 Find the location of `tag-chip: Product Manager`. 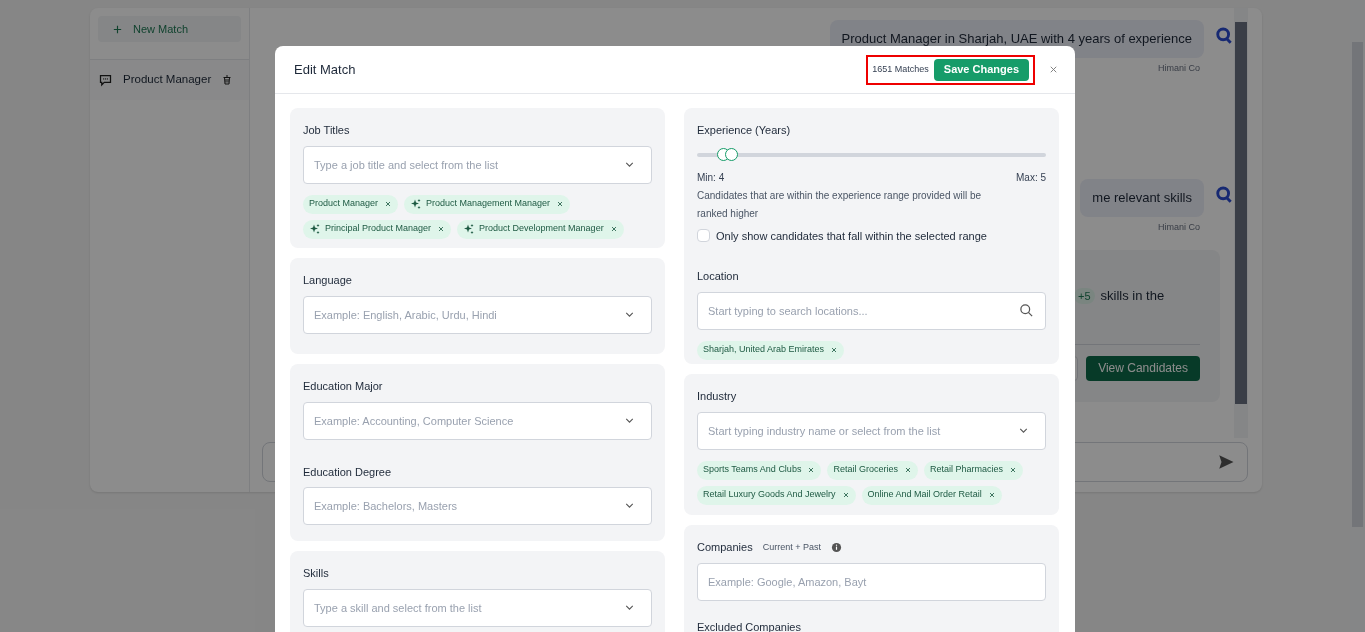

tag-chip: Product Manager is located at coordinates (351, 204).